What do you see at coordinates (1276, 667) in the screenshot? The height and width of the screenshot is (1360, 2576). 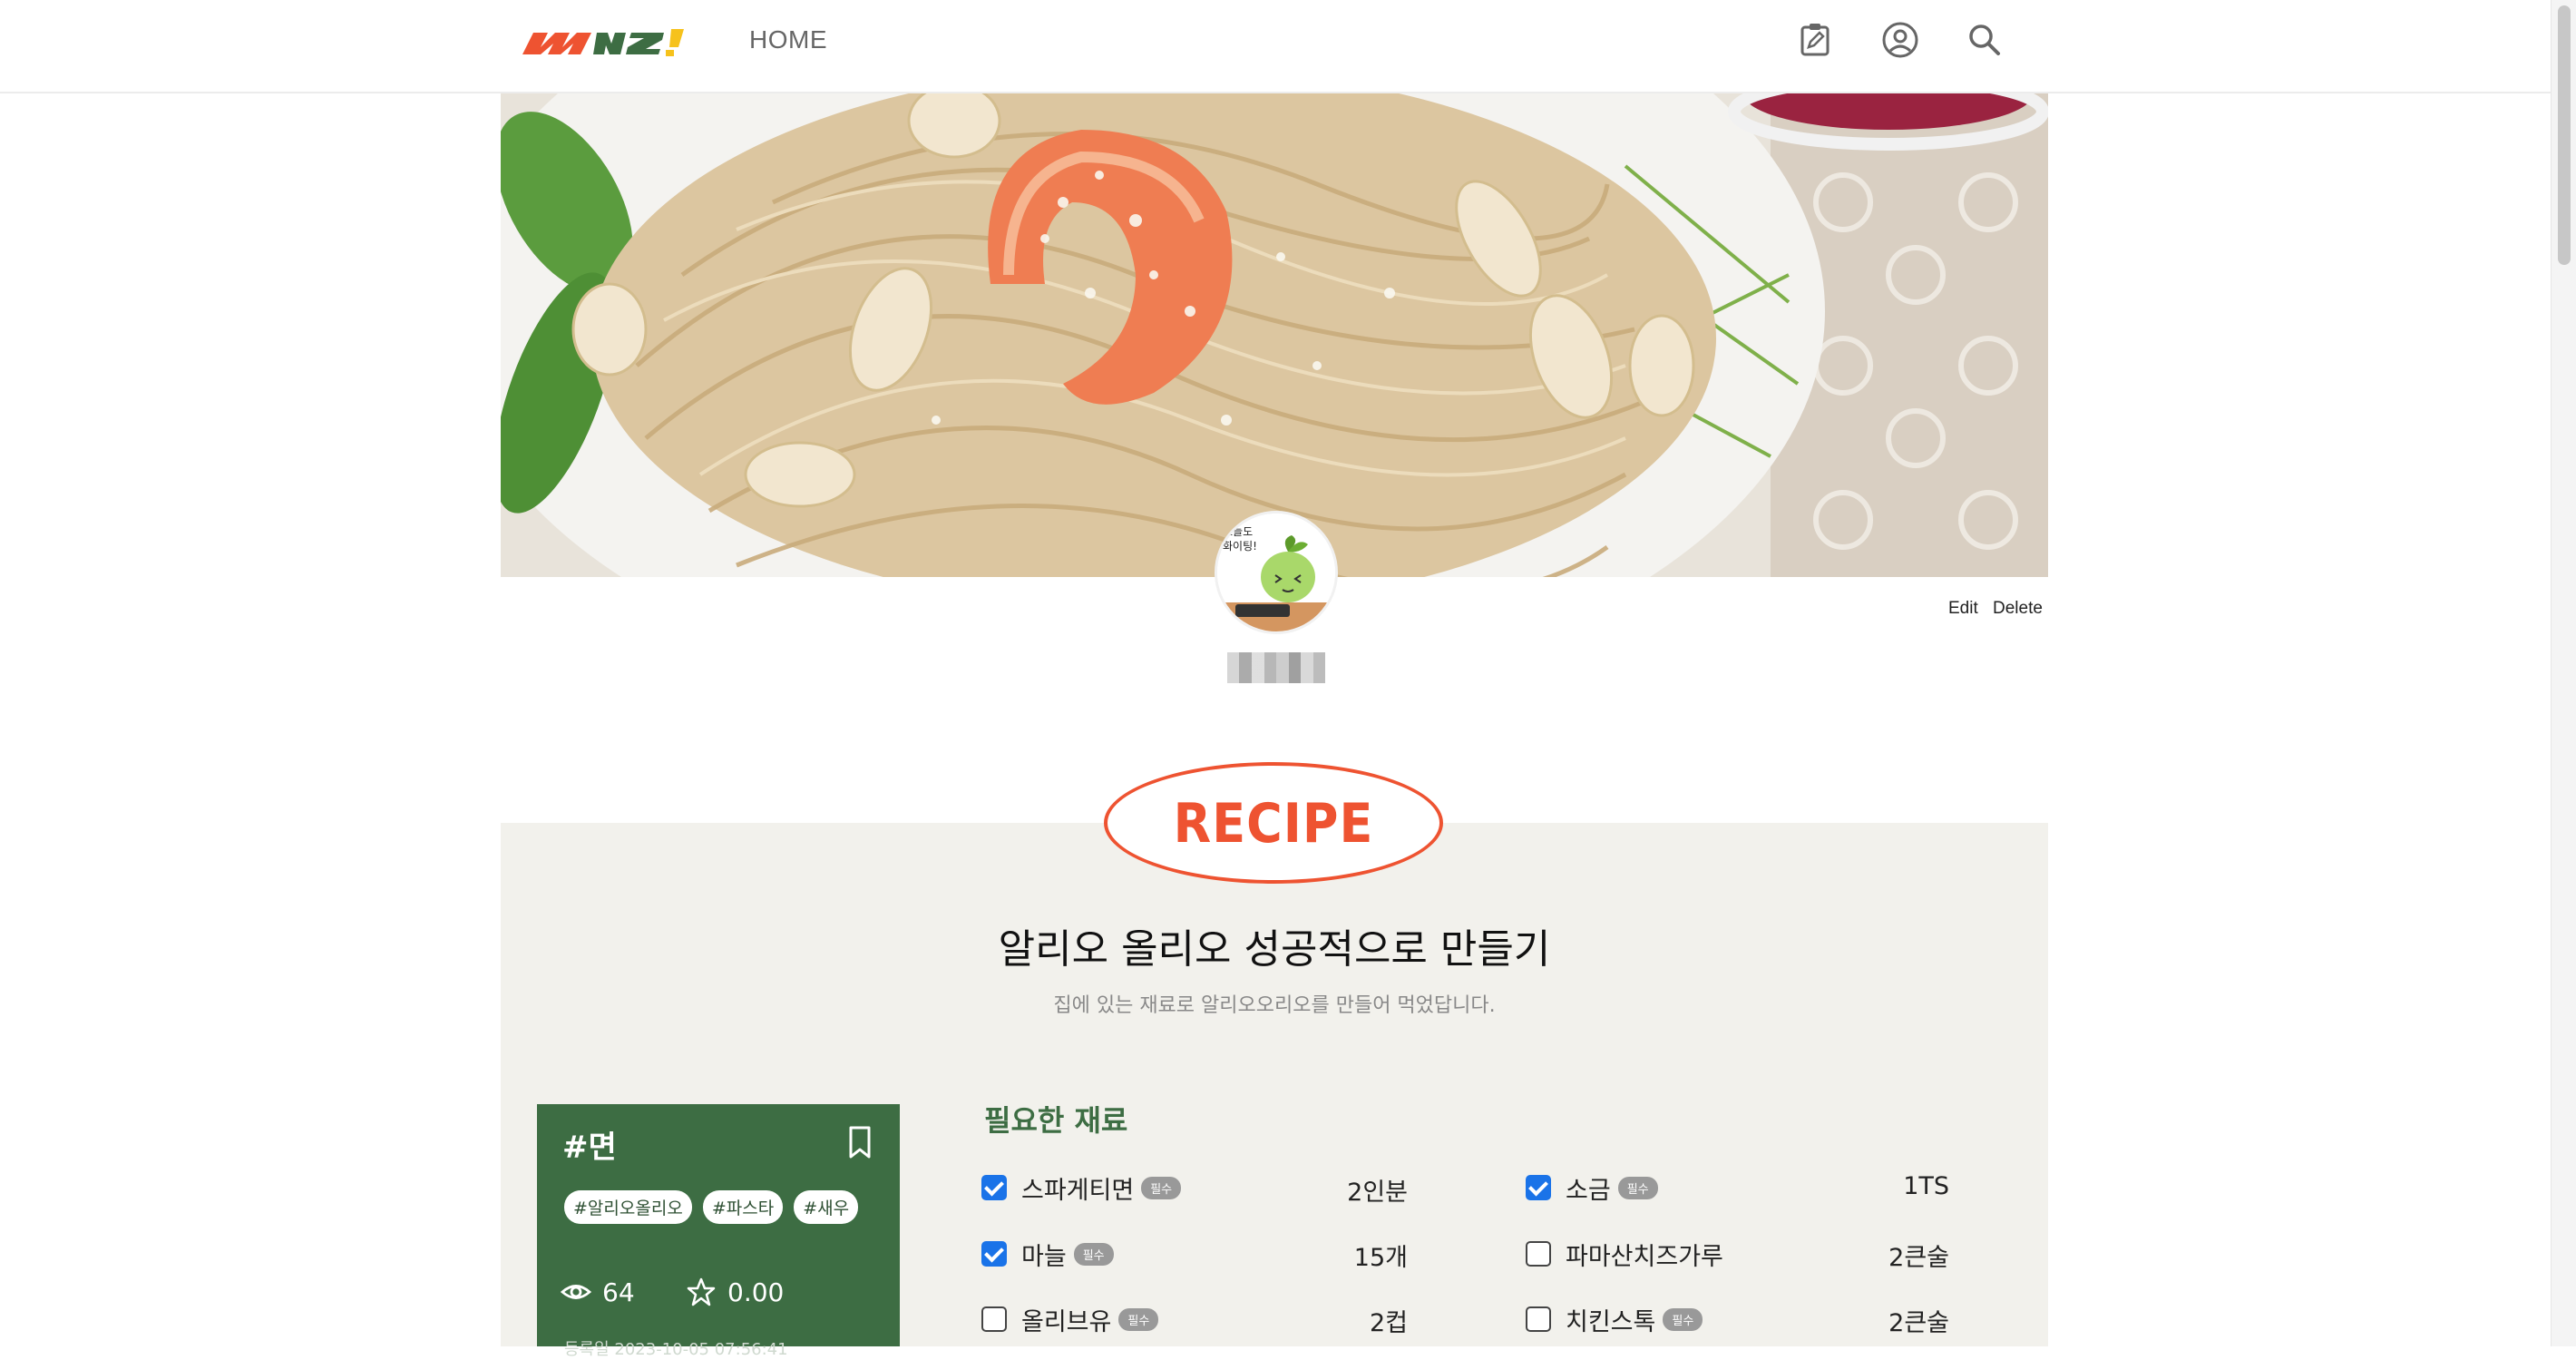 I see `author-name-blurred` at bounding box center [1276, 667].